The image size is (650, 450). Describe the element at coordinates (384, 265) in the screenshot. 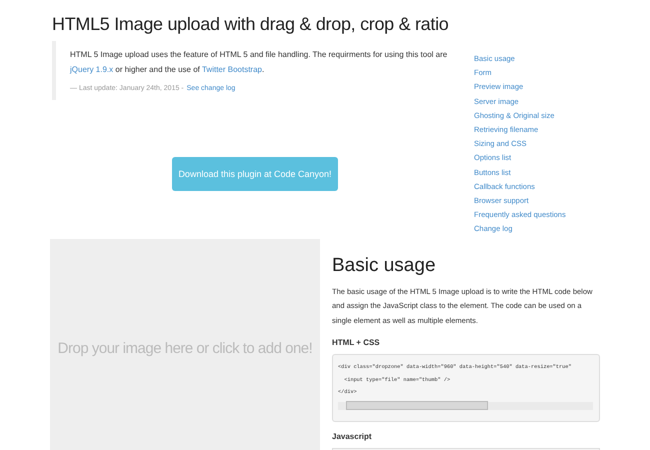

I see `section-heading: Basic usage` at that location.